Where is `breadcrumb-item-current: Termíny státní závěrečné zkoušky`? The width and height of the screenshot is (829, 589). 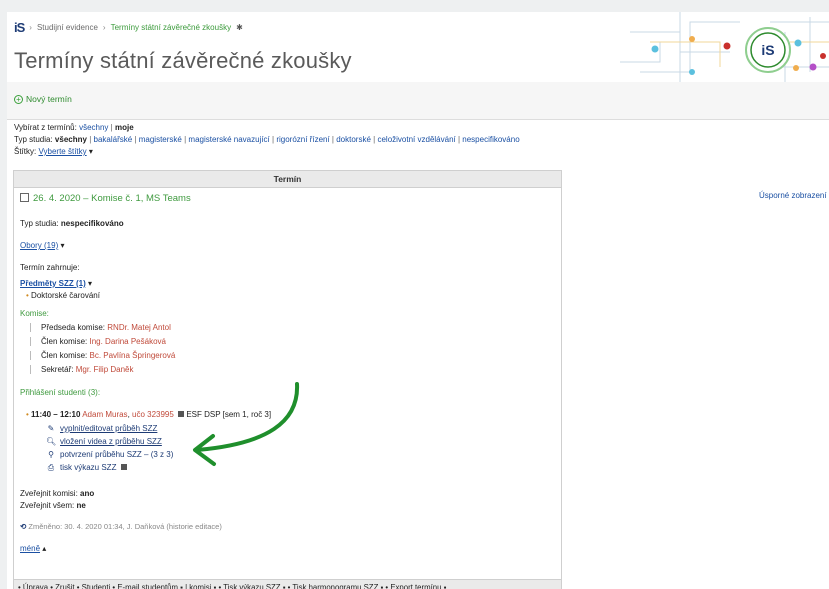
breadcrumb-item-current: Termíny státní závěrečné zkoušky is located at coordinates (171, 27).